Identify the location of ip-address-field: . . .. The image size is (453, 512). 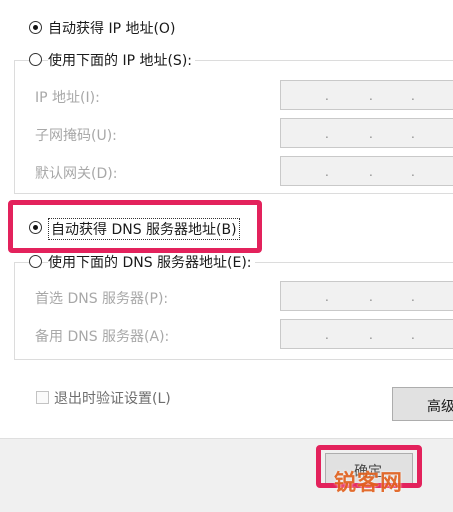
(366, 95).